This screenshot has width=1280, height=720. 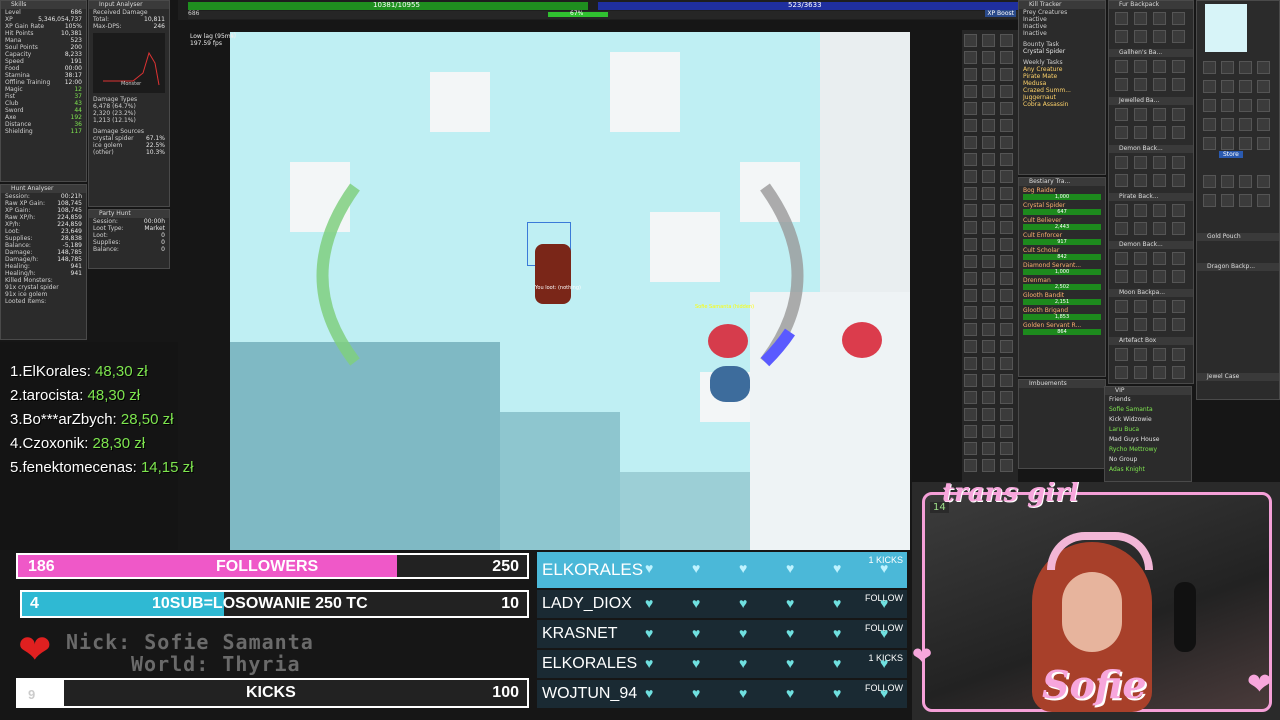 I want to click on player-character, so click(x=553, y=274).